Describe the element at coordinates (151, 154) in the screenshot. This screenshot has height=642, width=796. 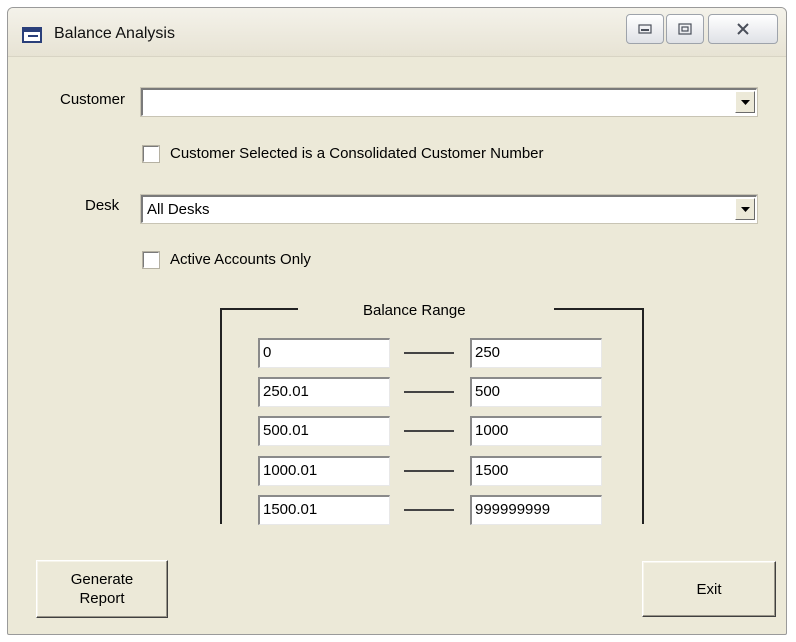
I see `consolidated-customer-checkbox` at that location.